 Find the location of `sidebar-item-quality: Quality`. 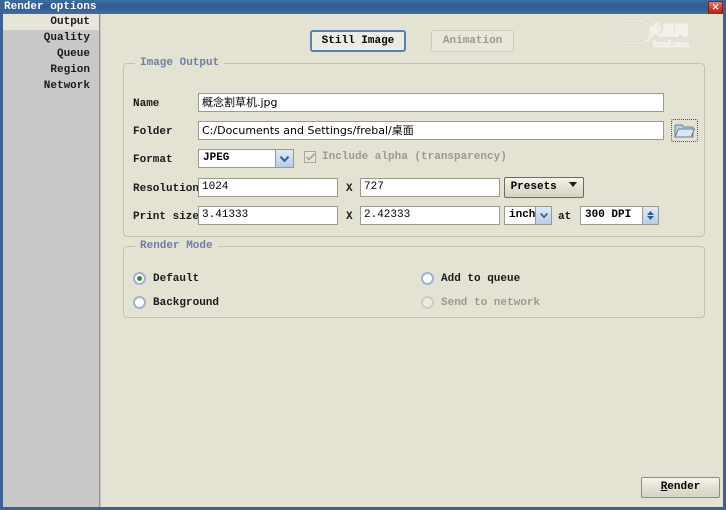

sidebar-item-quality: Quality is located at coordinates (51, 38).